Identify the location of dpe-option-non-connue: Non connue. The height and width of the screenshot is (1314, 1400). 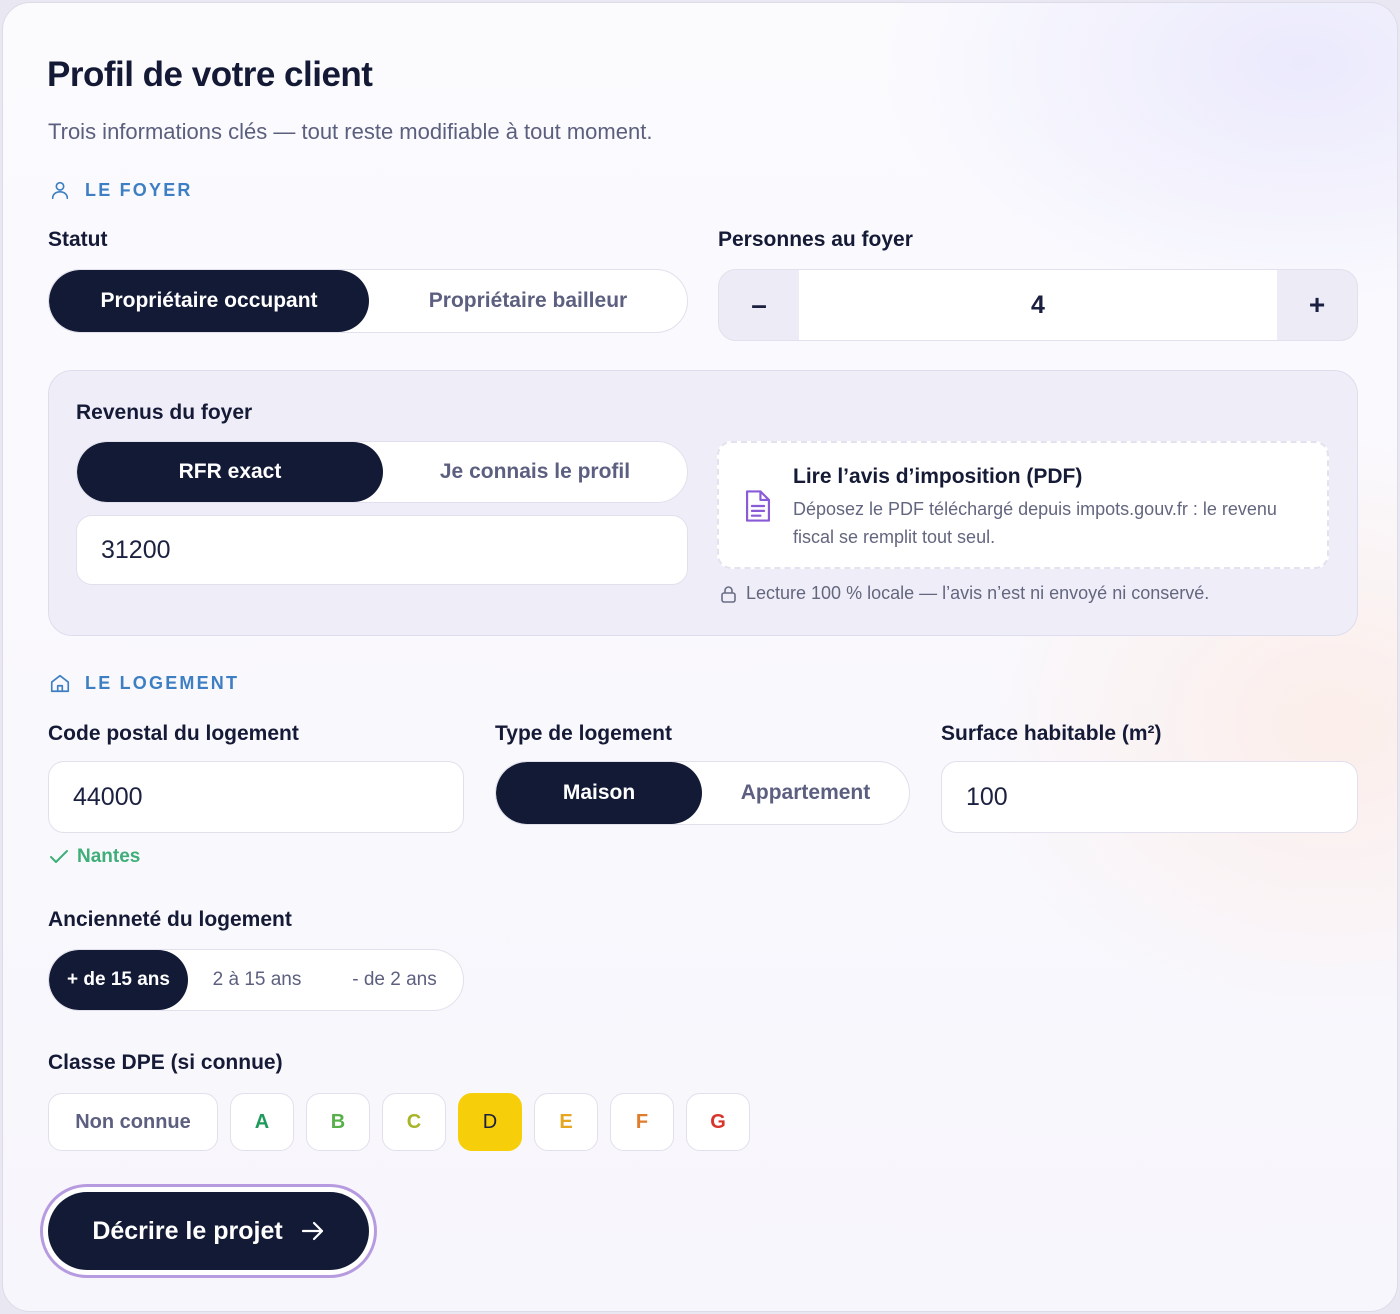
(133, 1122).